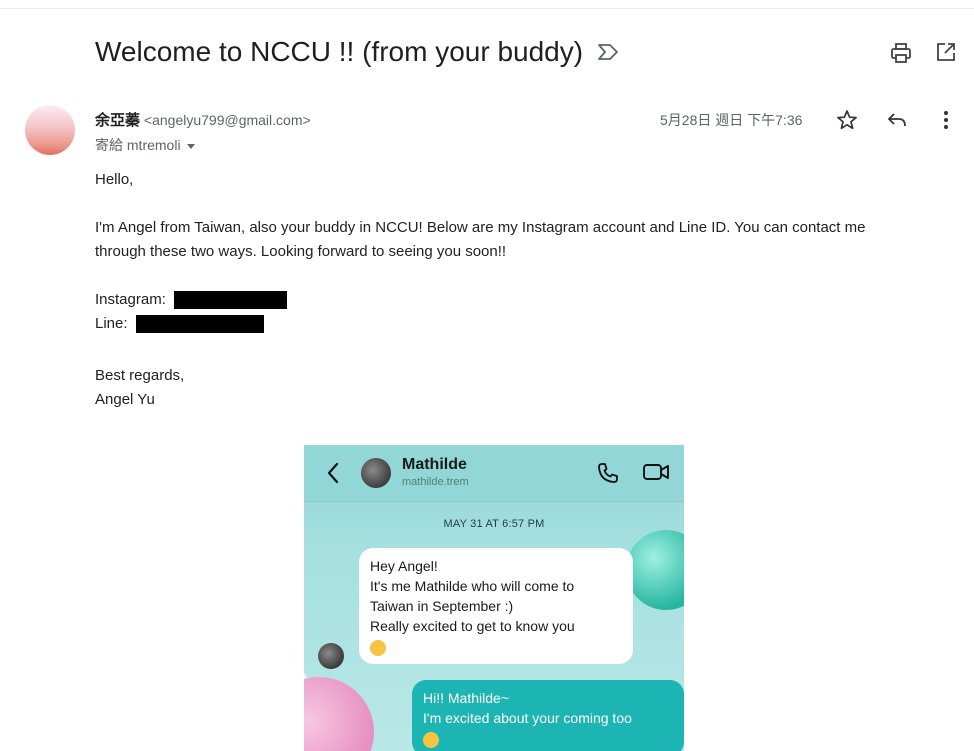 Image resolution: width=974 pixels, height=751 pixels. Describe the element at coordinates (376, 473) in the screenshot. I see `contact-avatar` at that location.